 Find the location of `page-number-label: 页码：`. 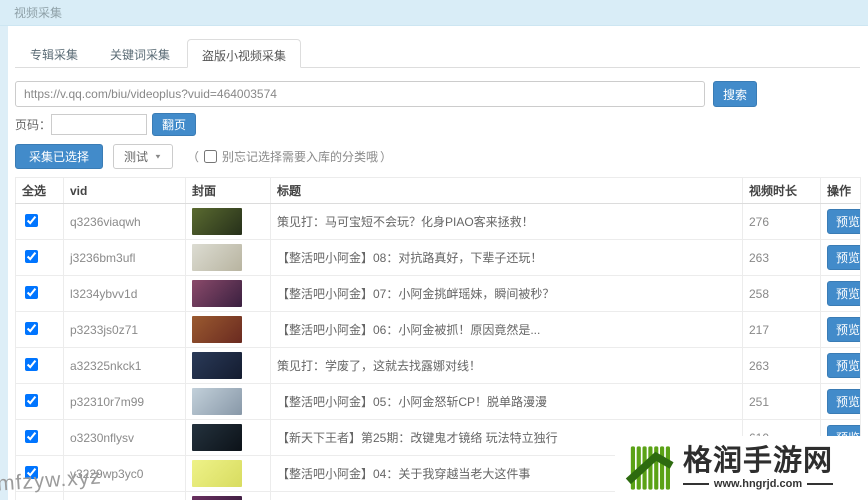

page-number-label: 页码： is located at coordinates (33, 125).